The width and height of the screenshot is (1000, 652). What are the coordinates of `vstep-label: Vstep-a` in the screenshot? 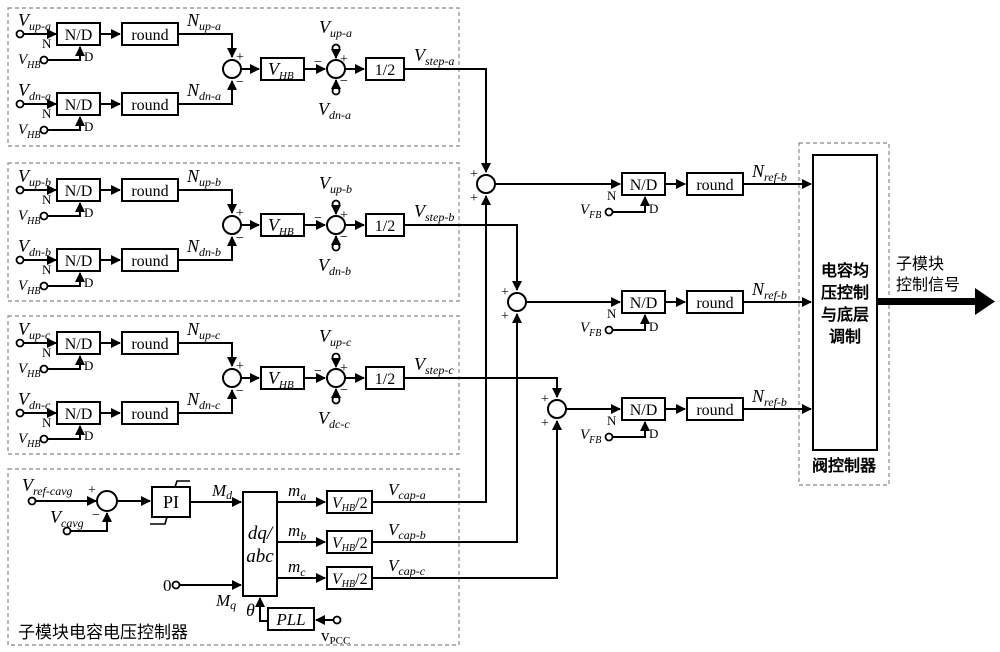 It's located at (434, 56).